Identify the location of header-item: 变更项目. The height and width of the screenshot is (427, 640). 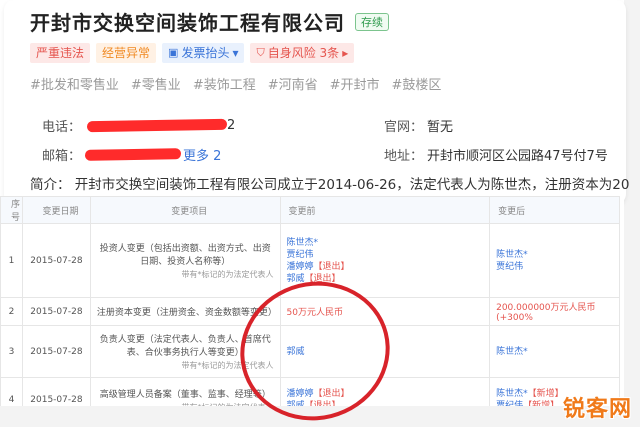
(185, 210).